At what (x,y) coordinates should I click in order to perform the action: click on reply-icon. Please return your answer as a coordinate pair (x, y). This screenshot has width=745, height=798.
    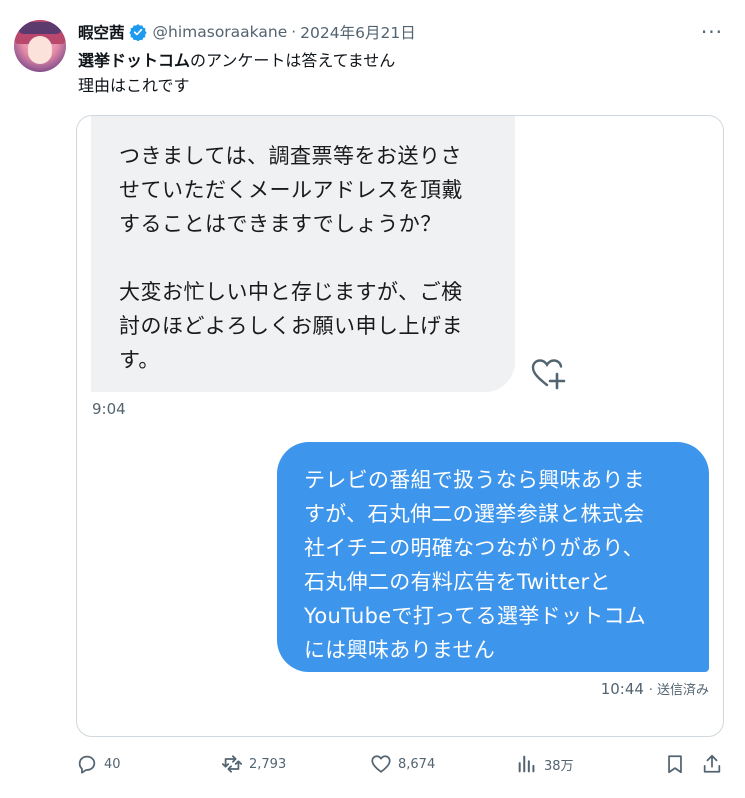
    Looking at the image, I should click on (87, 764).